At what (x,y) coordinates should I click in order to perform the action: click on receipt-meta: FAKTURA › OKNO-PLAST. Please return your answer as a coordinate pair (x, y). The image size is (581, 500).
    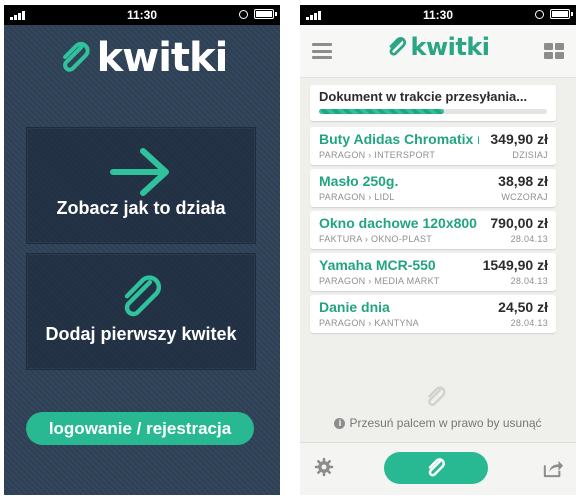
    Looking at the image, I should click on (376, 239).